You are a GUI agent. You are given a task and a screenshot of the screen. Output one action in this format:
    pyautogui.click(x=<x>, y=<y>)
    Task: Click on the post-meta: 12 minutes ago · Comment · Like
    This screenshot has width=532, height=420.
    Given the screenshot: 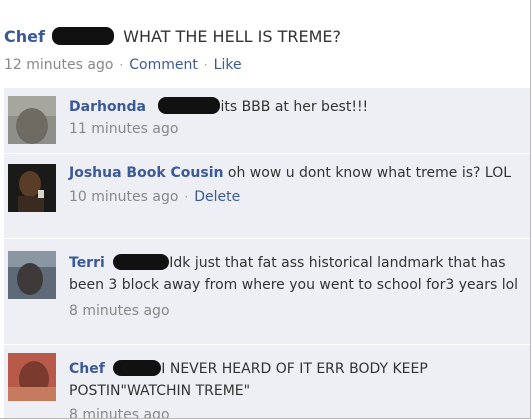 What is the action you would take?
    pyautogui.click(x=123, y=65)
    